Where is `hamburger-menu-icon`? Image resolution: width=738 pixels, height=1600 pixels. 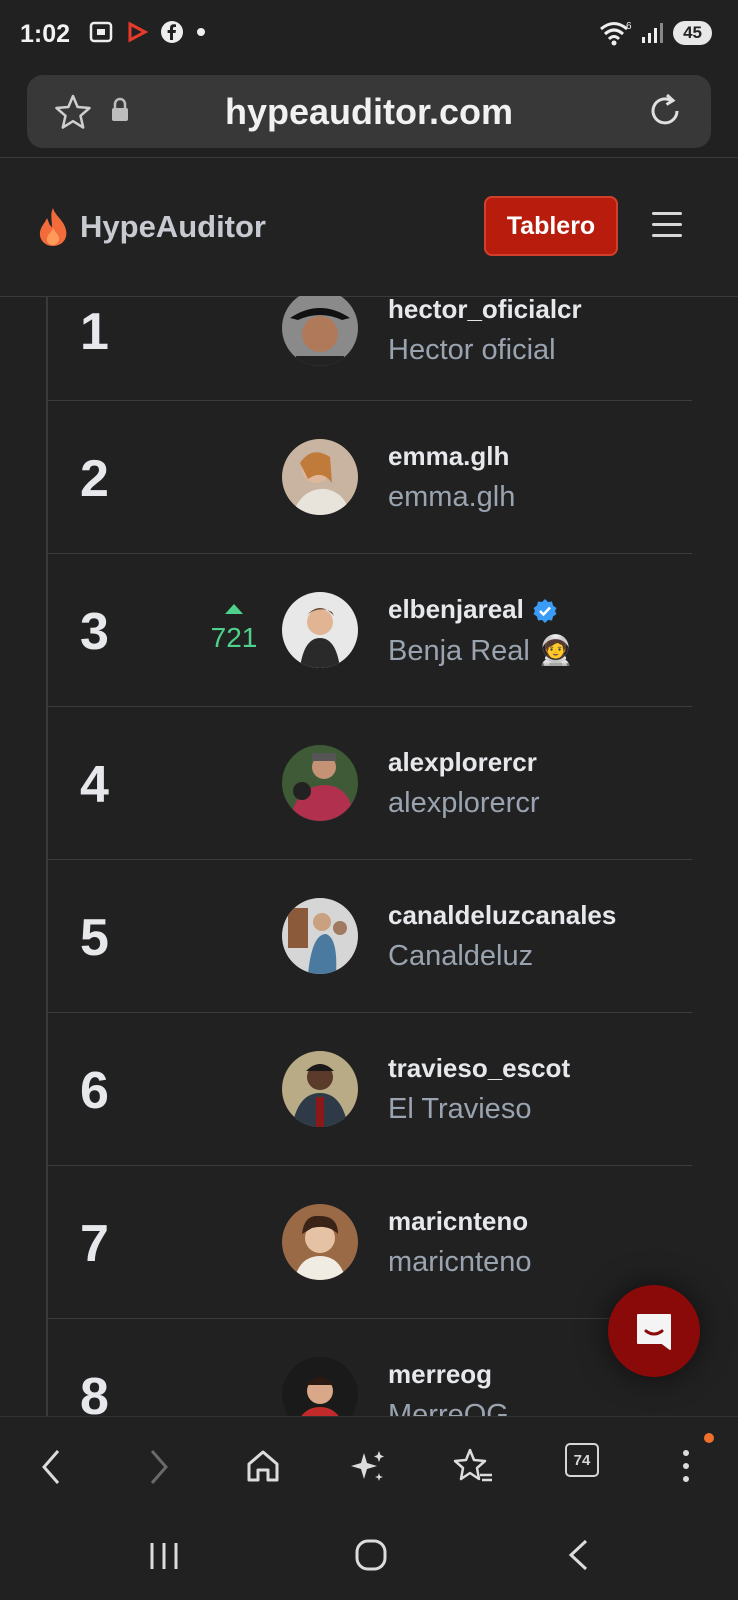 hamburger-menu-icon is located at coordinates (667, 228).